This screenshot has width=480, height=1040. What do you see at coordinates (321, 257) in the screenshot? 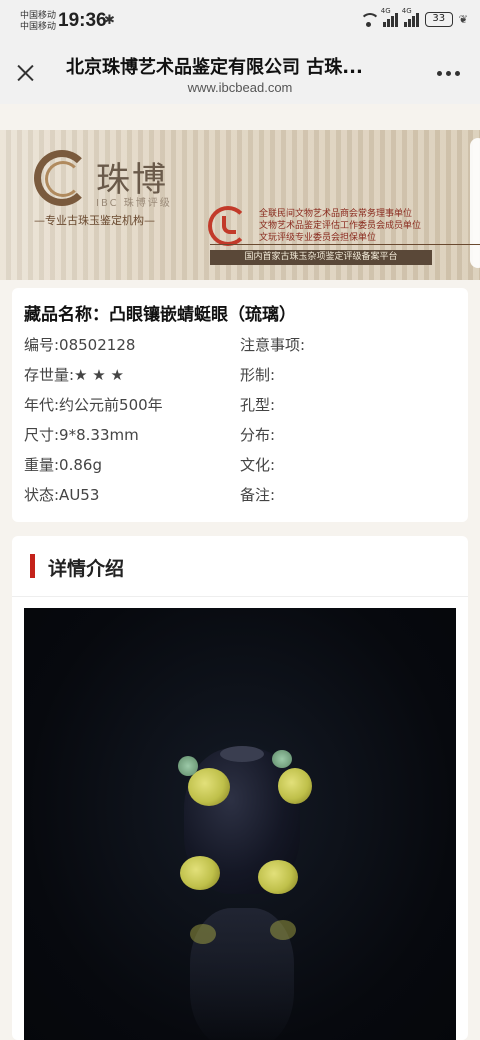
I see `banner-strip: 国内首家古珠玉杂项鉴定评级备案平台` at bounding box center [321, 257].